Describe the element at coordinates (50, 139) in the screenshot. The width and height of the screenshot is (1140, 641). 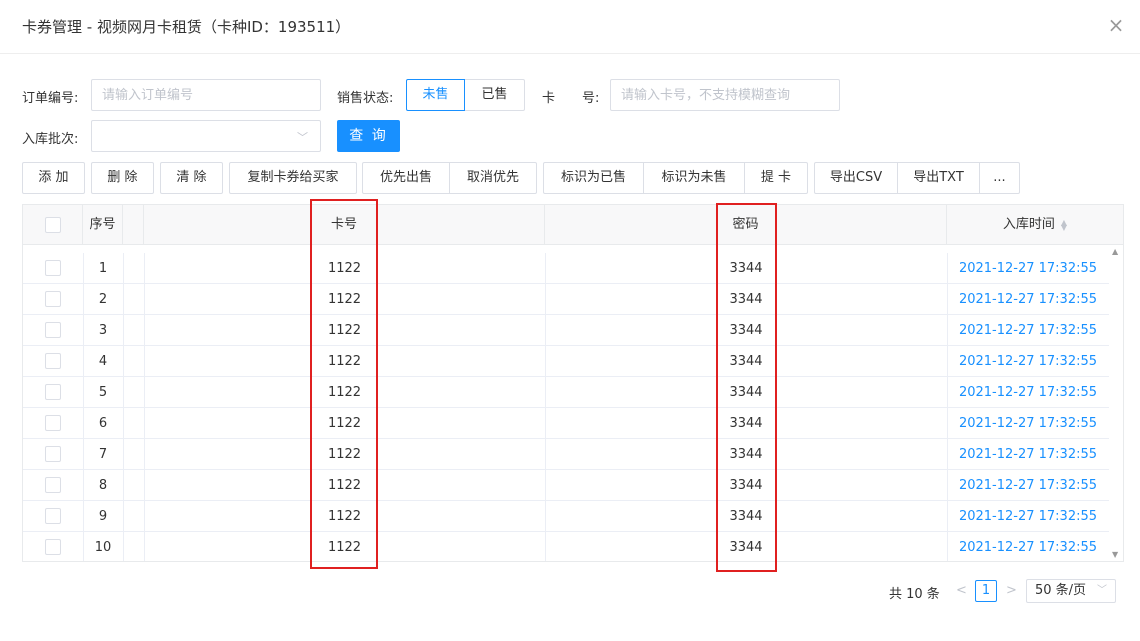
I see `batch-label: 入库批次:` at that location.